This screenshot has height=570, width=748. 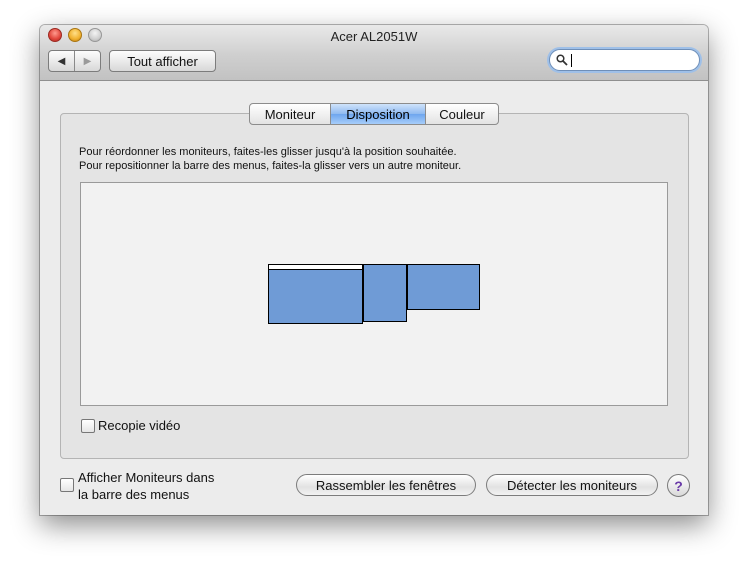 I want to click on tab-bar: Moniteur Disposition Couleur, so click(x=374, y=114).